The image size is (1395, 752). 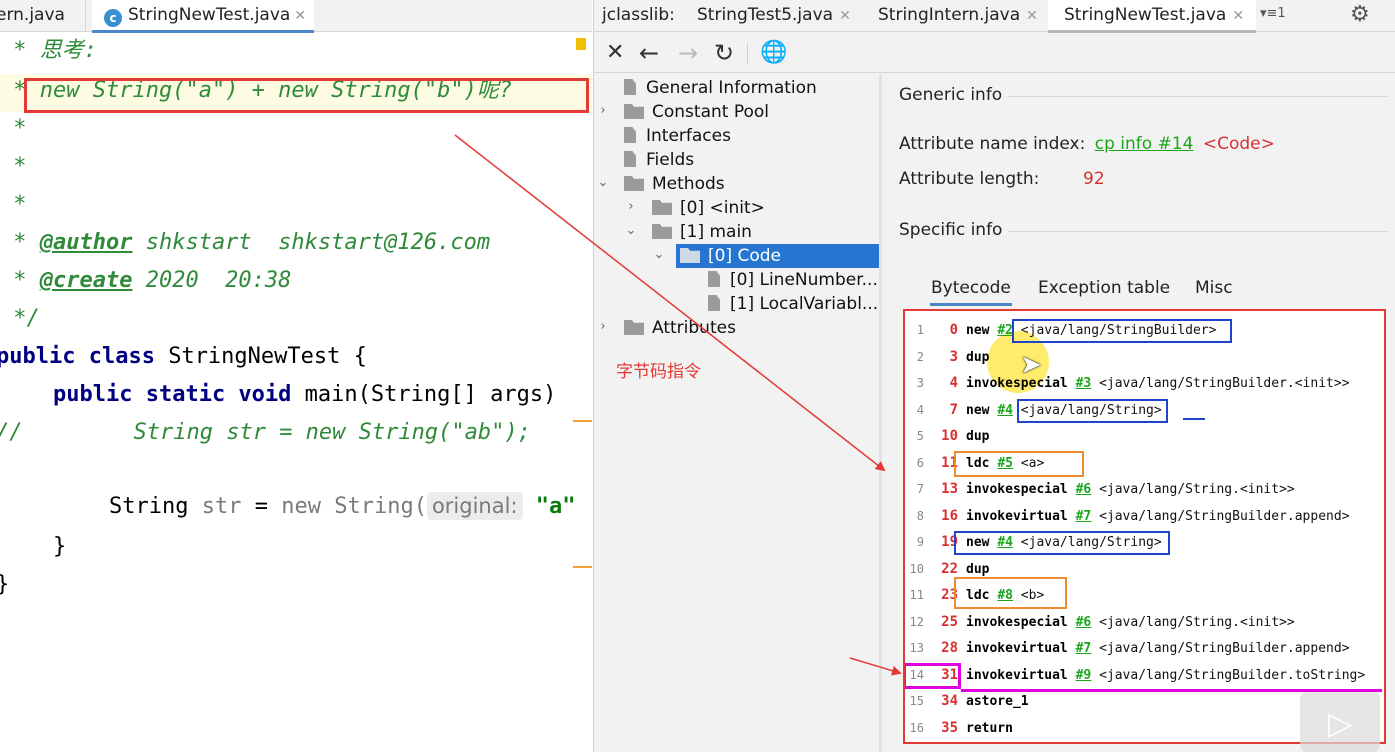 I want to click on bytecode-argument: <java/lang/String.<init>>, so click(x=1197, y=622).